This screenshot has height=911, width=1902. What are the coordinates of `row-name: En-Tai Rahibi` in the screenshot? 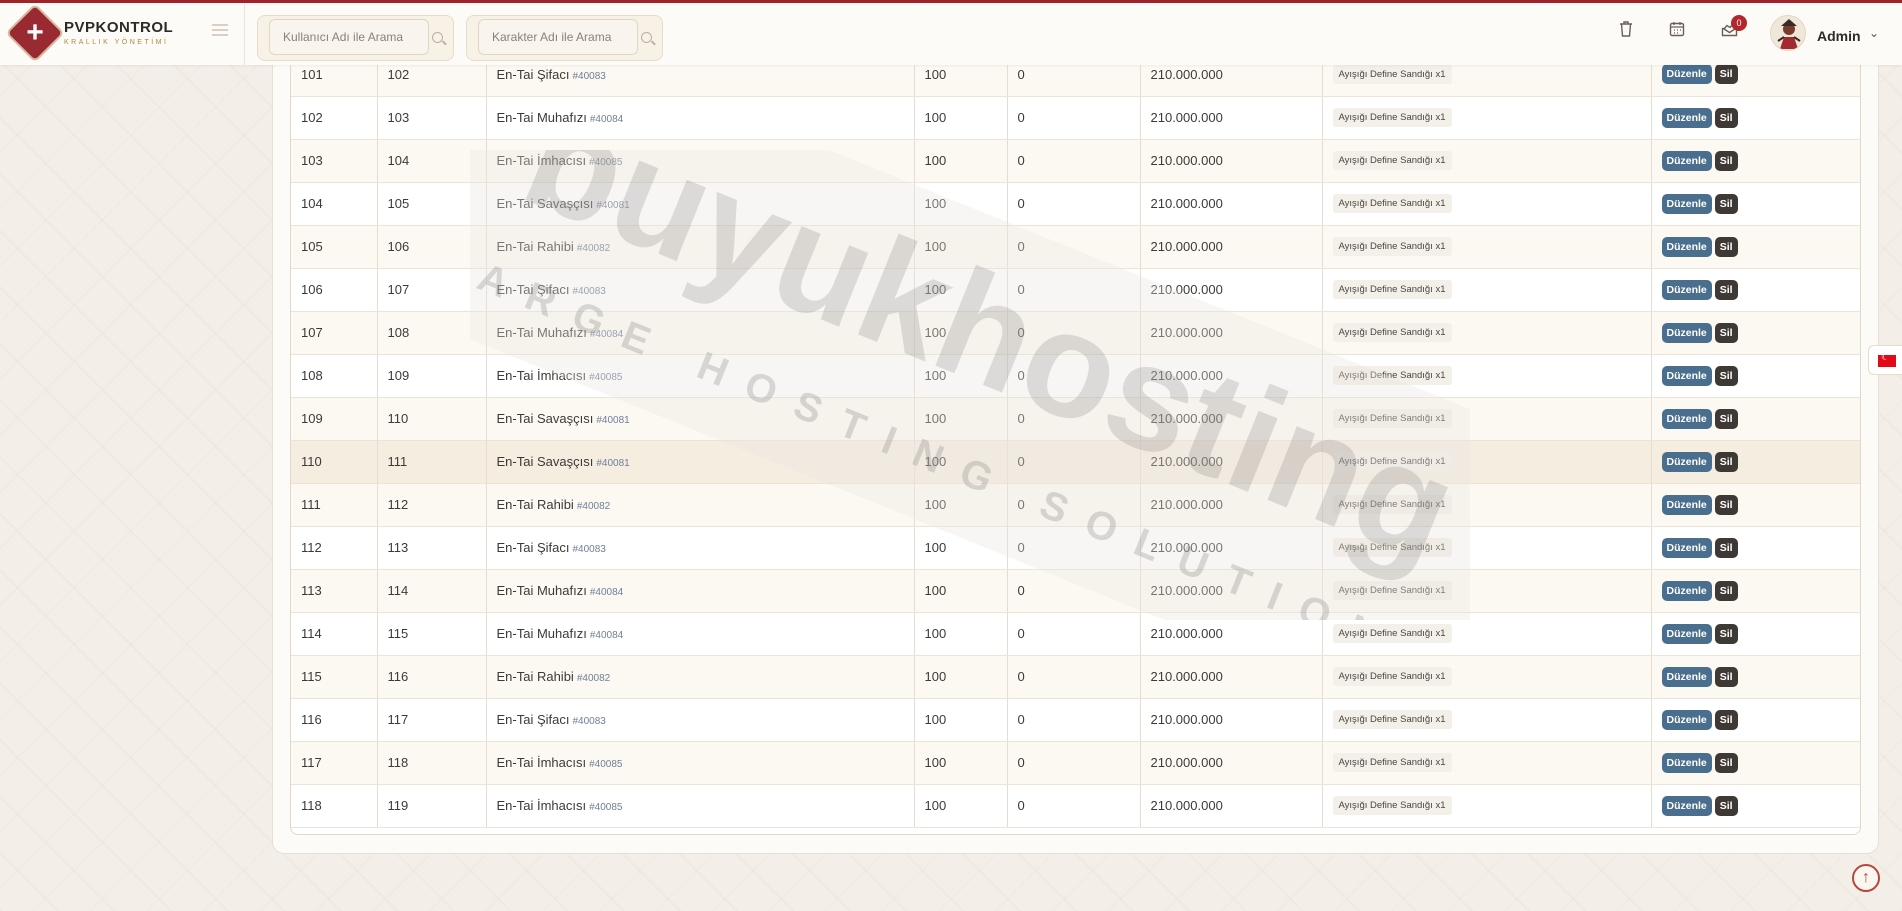 It's located at (535, 676).